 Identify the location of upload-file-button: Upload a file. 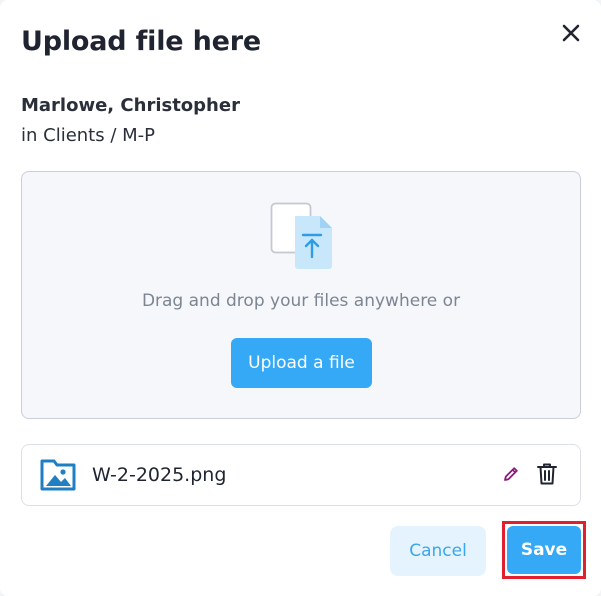
(301, 363).